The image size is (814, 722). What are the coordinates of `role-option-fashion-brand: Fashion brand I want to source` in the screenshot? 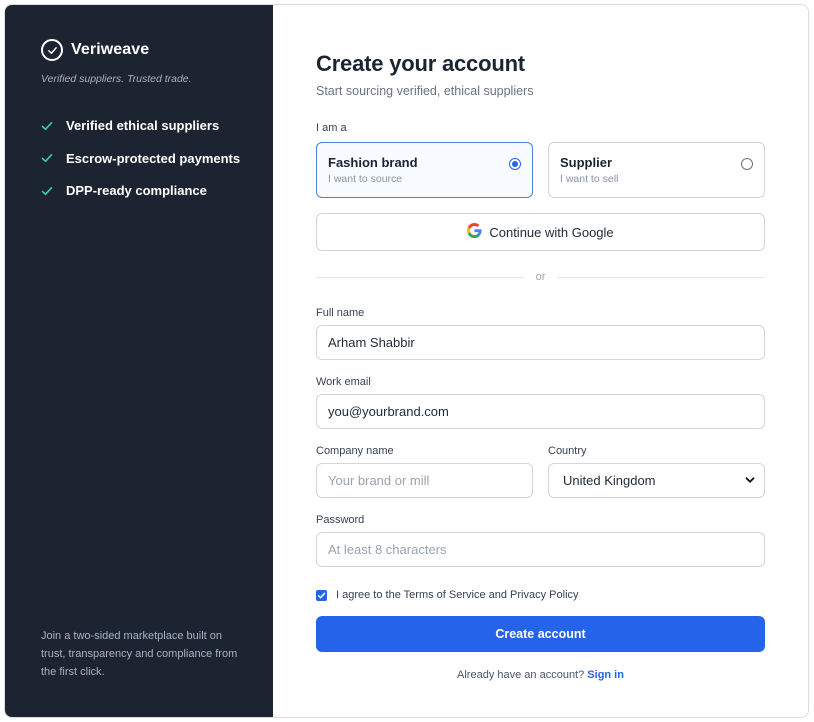 It's located at (424, 170).